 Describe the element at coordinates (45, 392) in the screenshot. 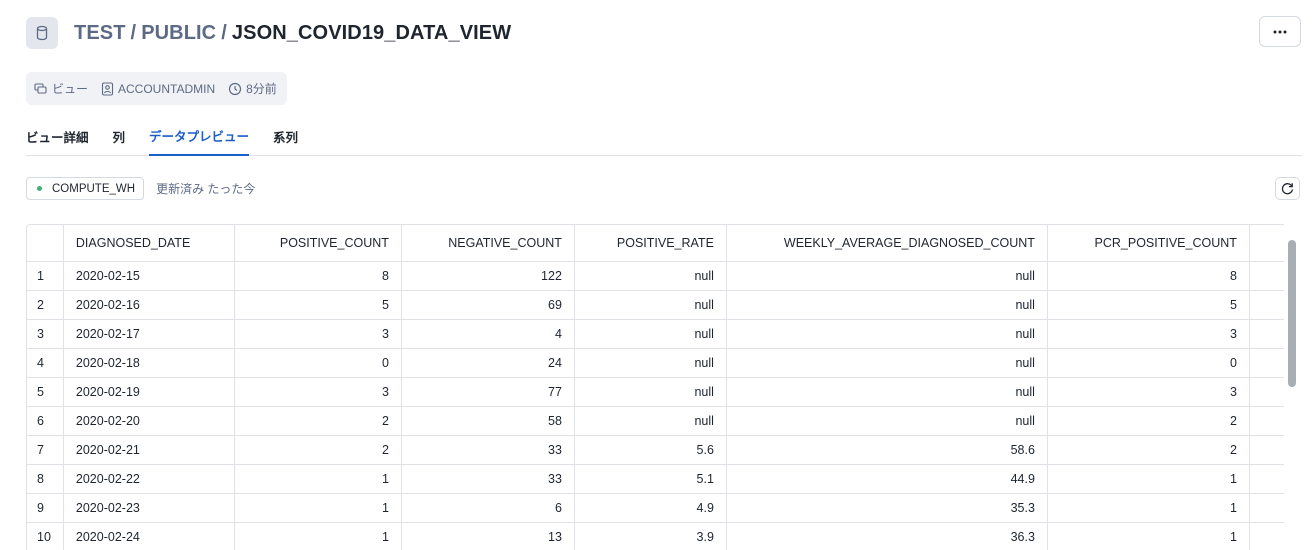

I see `cell-row-index: 5` at that location.